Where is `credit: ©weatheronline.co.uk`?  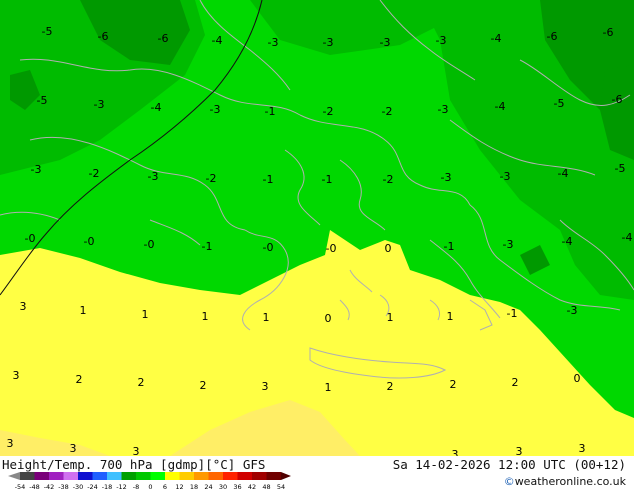
credit: ©weatheronline.co.uk is located at coordinates (565, 481).